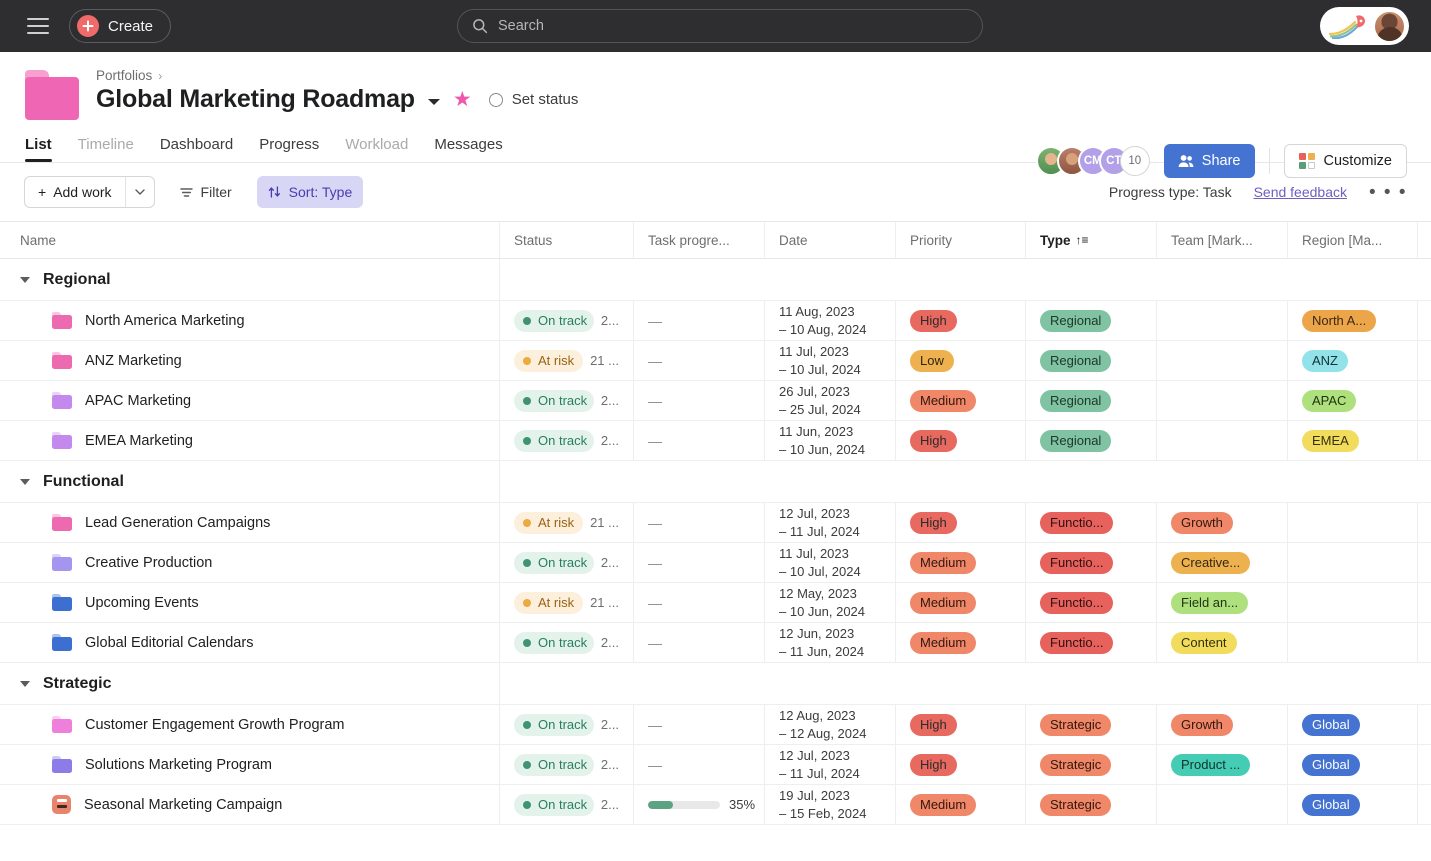 The height and width of the screenshot is (861, 1431). What do you see at coordinates (819, 522) in the screenshot?
I see `date-range: 12 Jul, 2023– 11 Jul, 2024` at bounding box center [819, 522].